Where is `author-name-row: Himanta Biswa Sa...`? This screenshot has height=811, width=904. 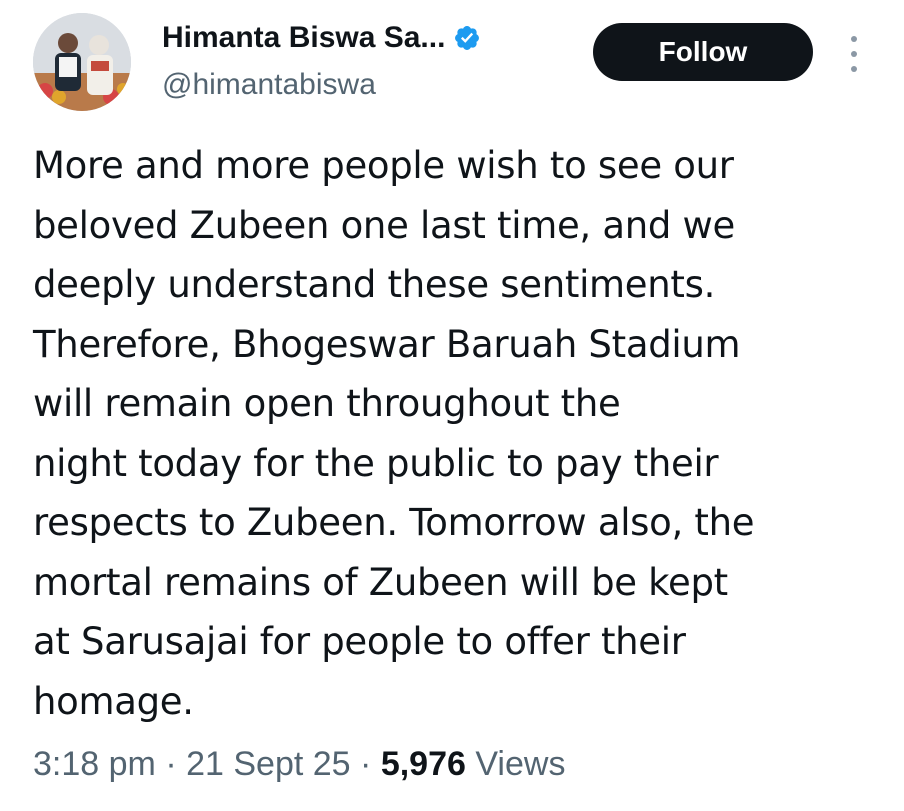 author-name-row: Himanta Biswa Sa... is located at coordinates (321, 38).